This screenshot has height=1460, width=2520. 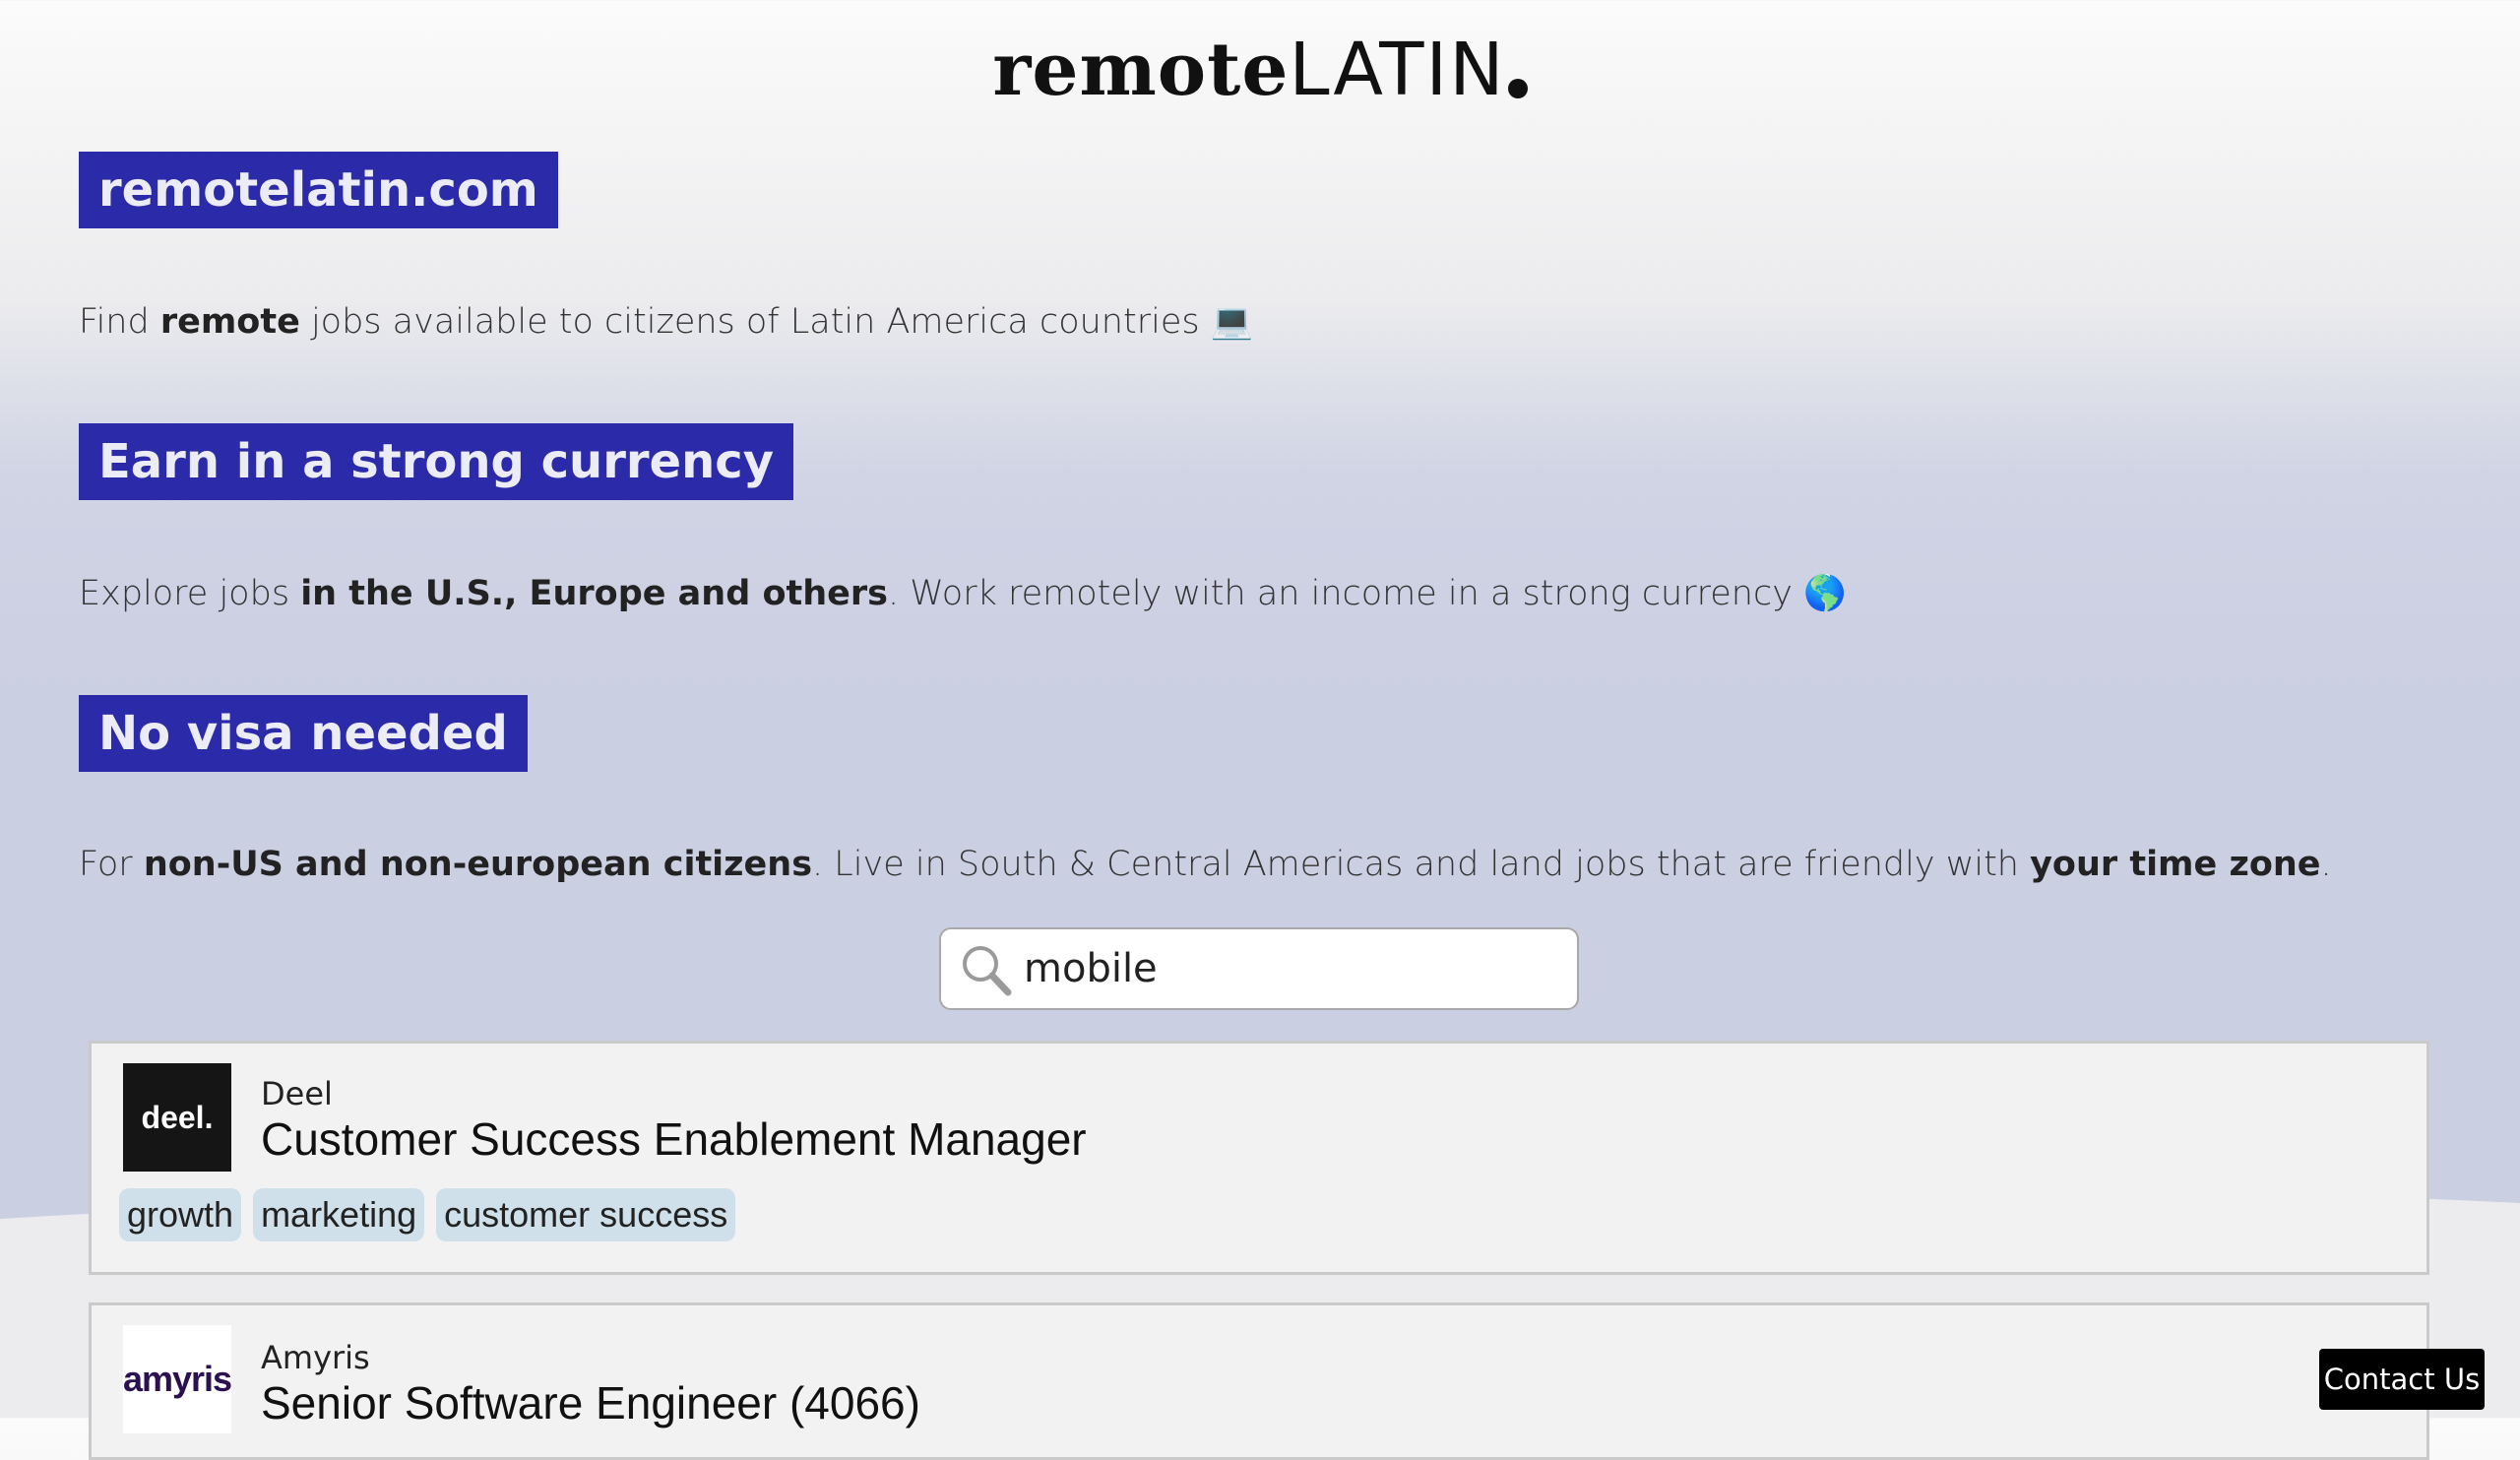 What do you see at coordinates (297, 1093) in the screenshot?
I see `company-name: Deel` at bounding box center [297, 1093].